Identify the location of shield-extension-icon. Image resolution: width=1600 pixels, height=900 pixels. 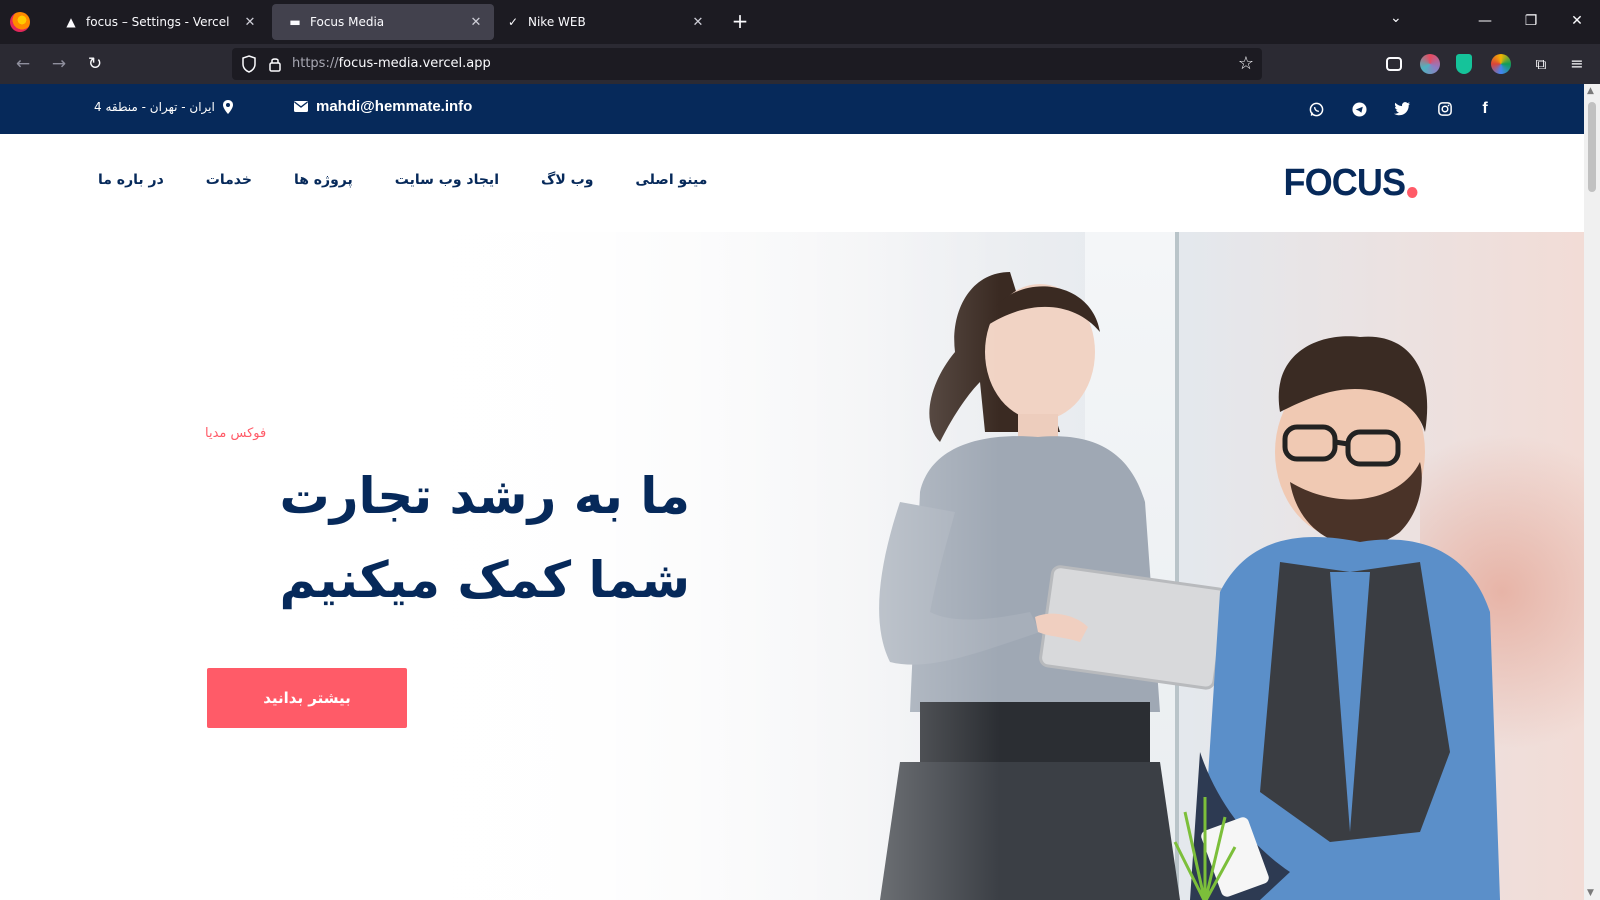
(1464, 64).